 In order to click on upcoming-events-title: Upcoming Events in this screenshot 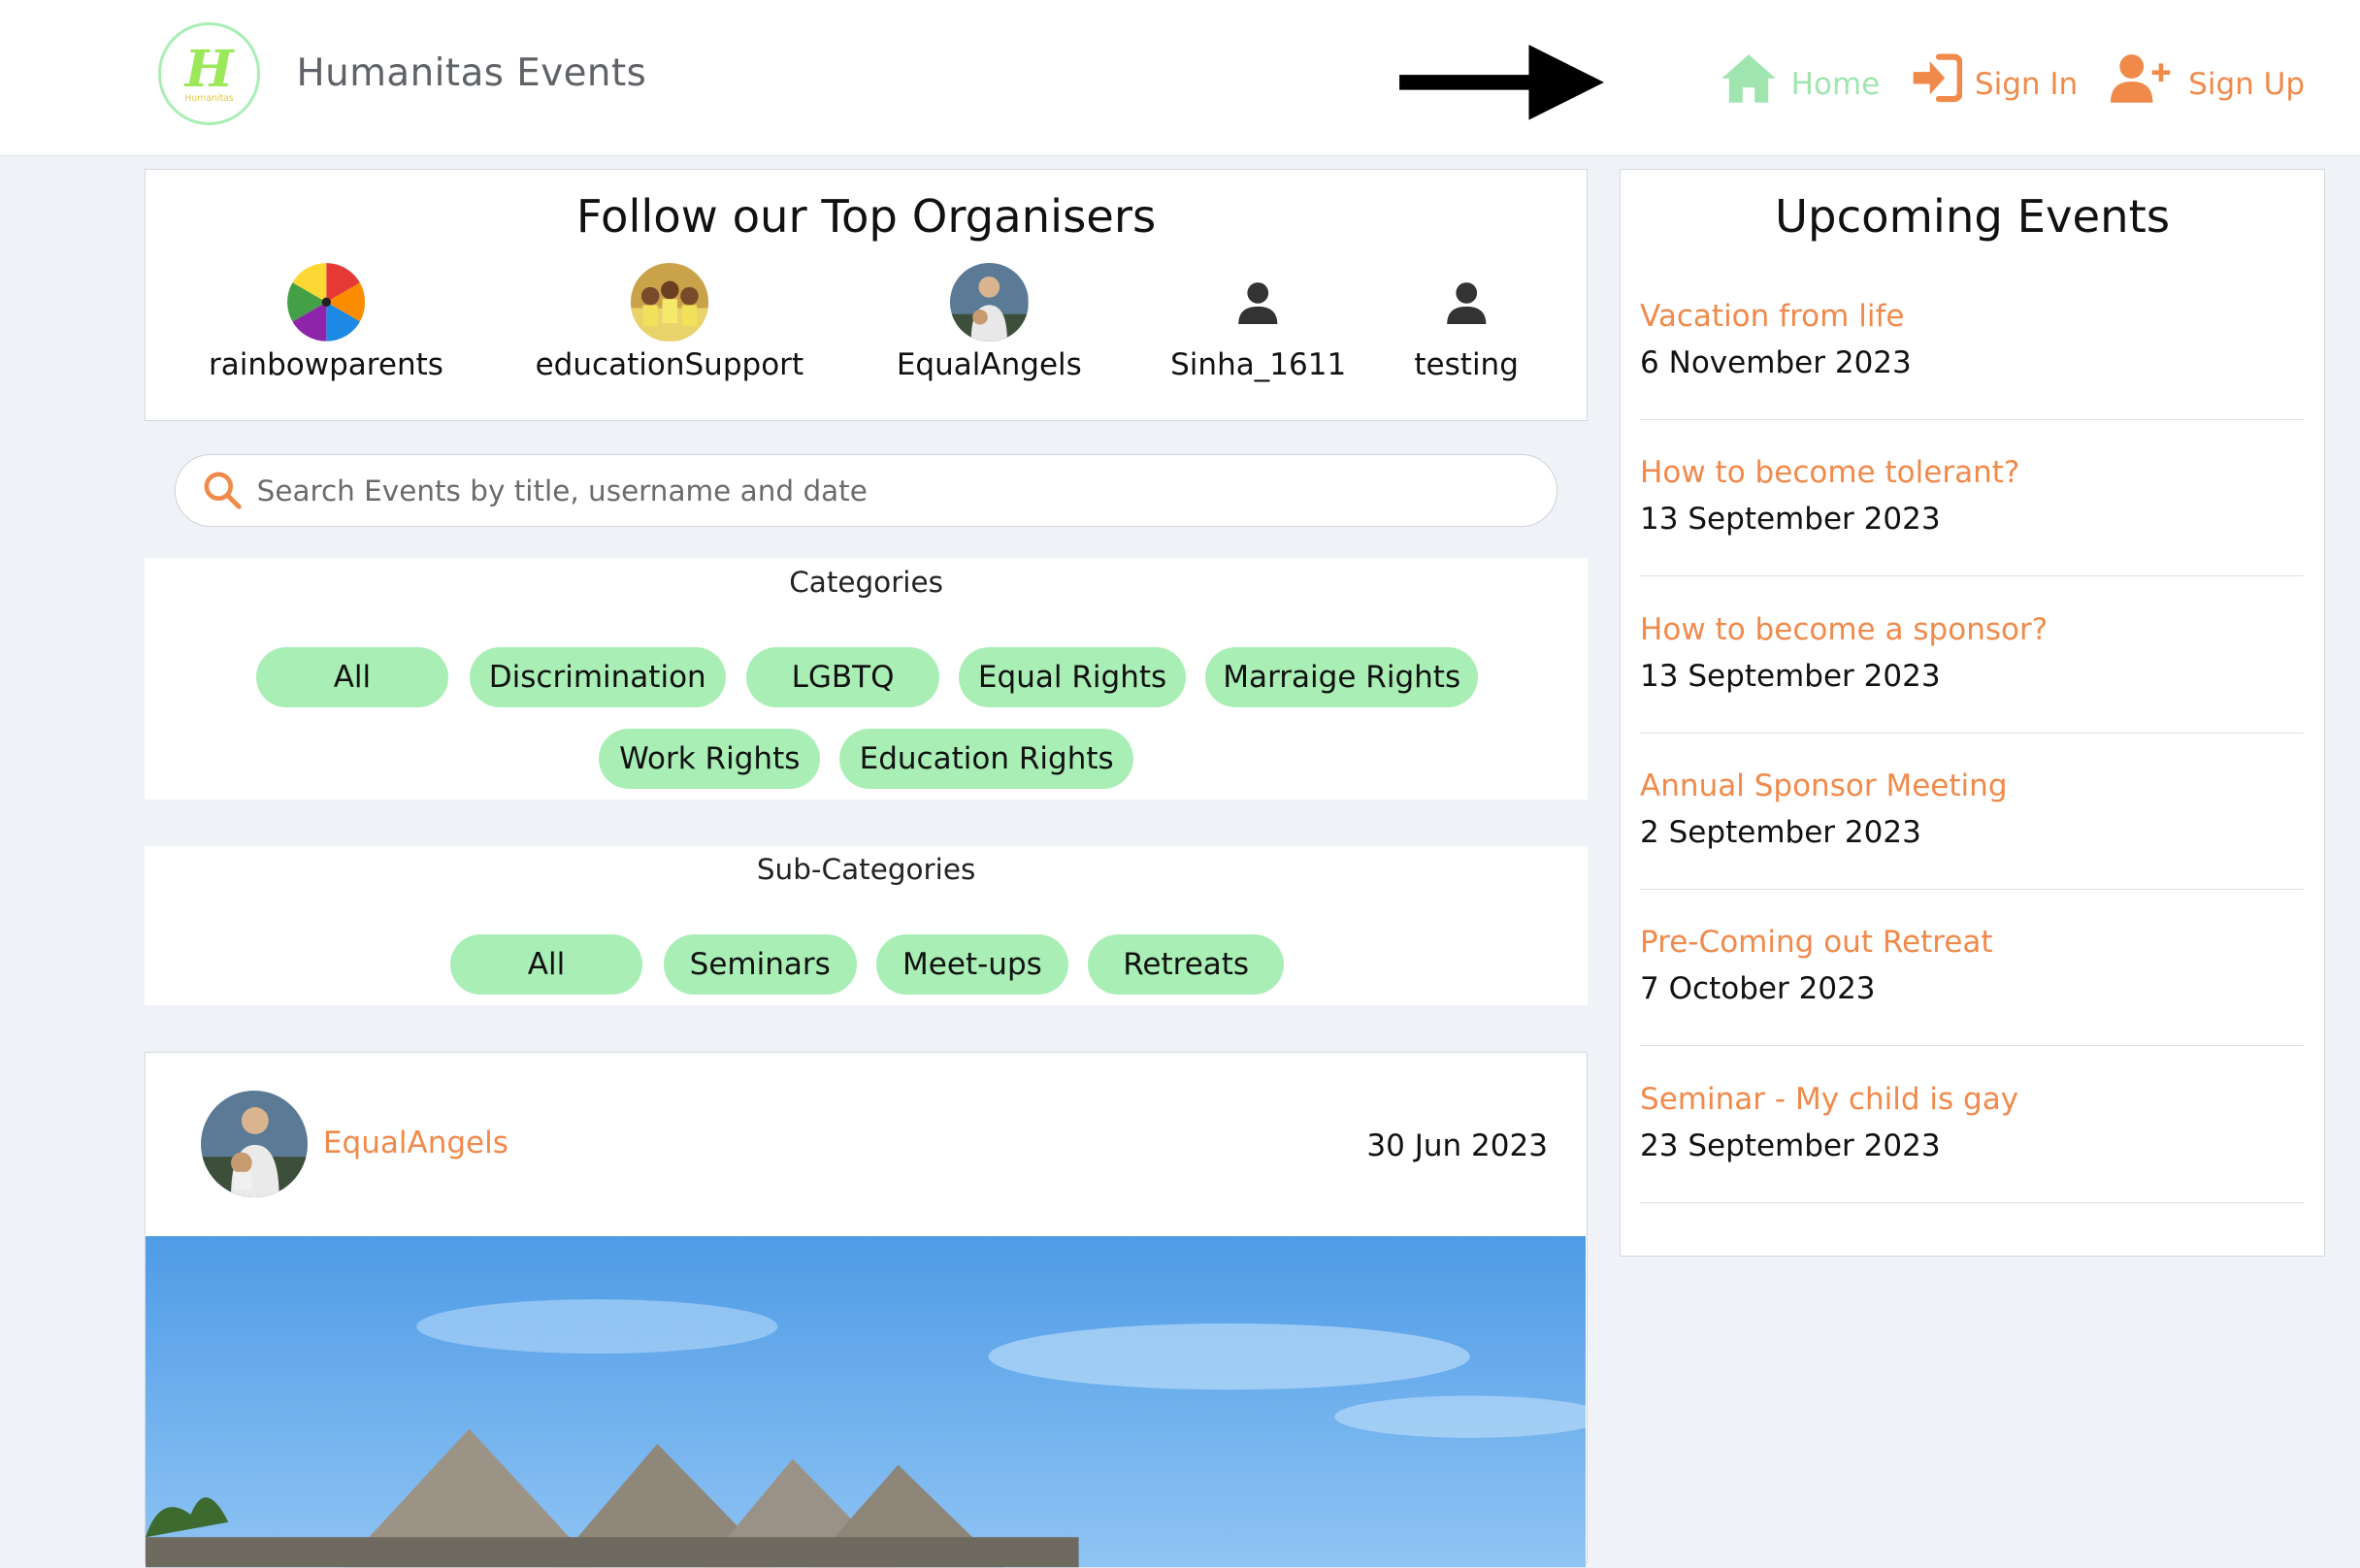, I will do `click(1973, 217)`.